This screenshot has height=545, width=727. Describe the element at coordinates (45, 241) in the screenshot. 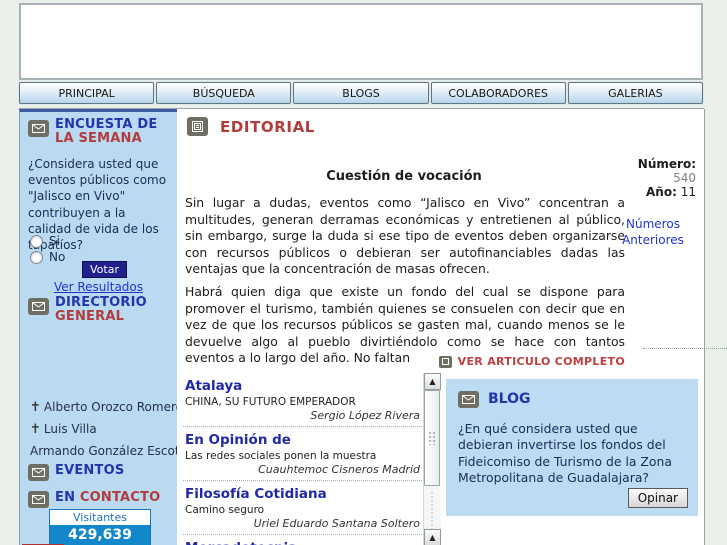

I see `poll-option: Si` at that location.